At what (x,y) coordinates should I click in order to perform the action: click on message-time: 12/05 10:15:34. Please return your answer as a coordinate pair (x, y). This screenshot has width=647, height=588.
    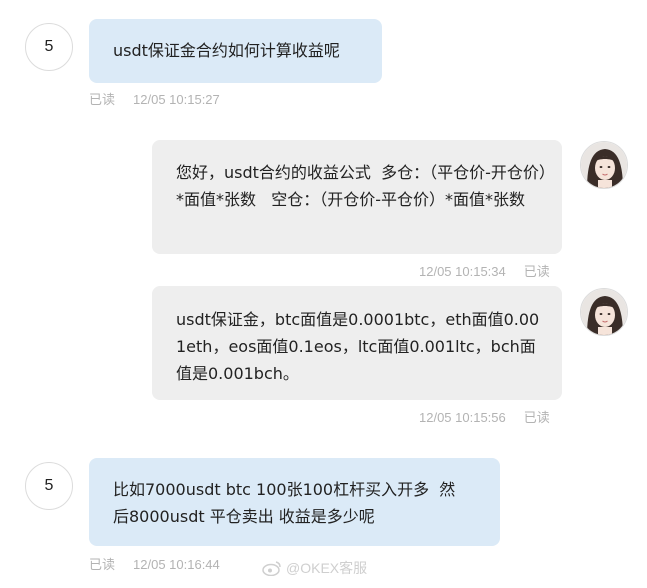
    Looking at the image, I should click on (462, 271).